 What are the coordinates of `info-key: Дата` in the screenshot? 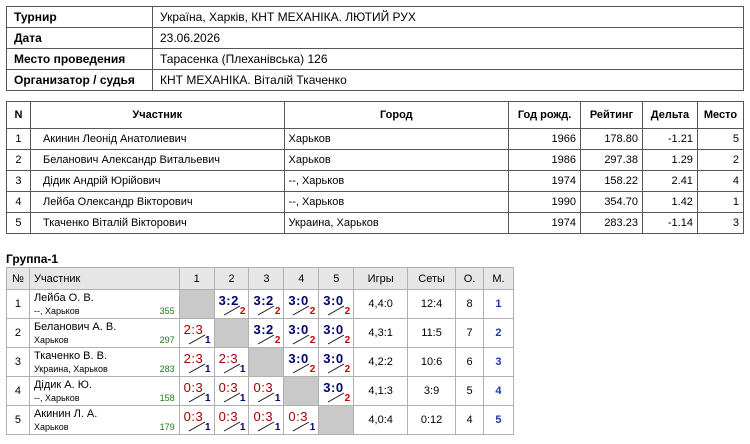 It's located at (79, 38).